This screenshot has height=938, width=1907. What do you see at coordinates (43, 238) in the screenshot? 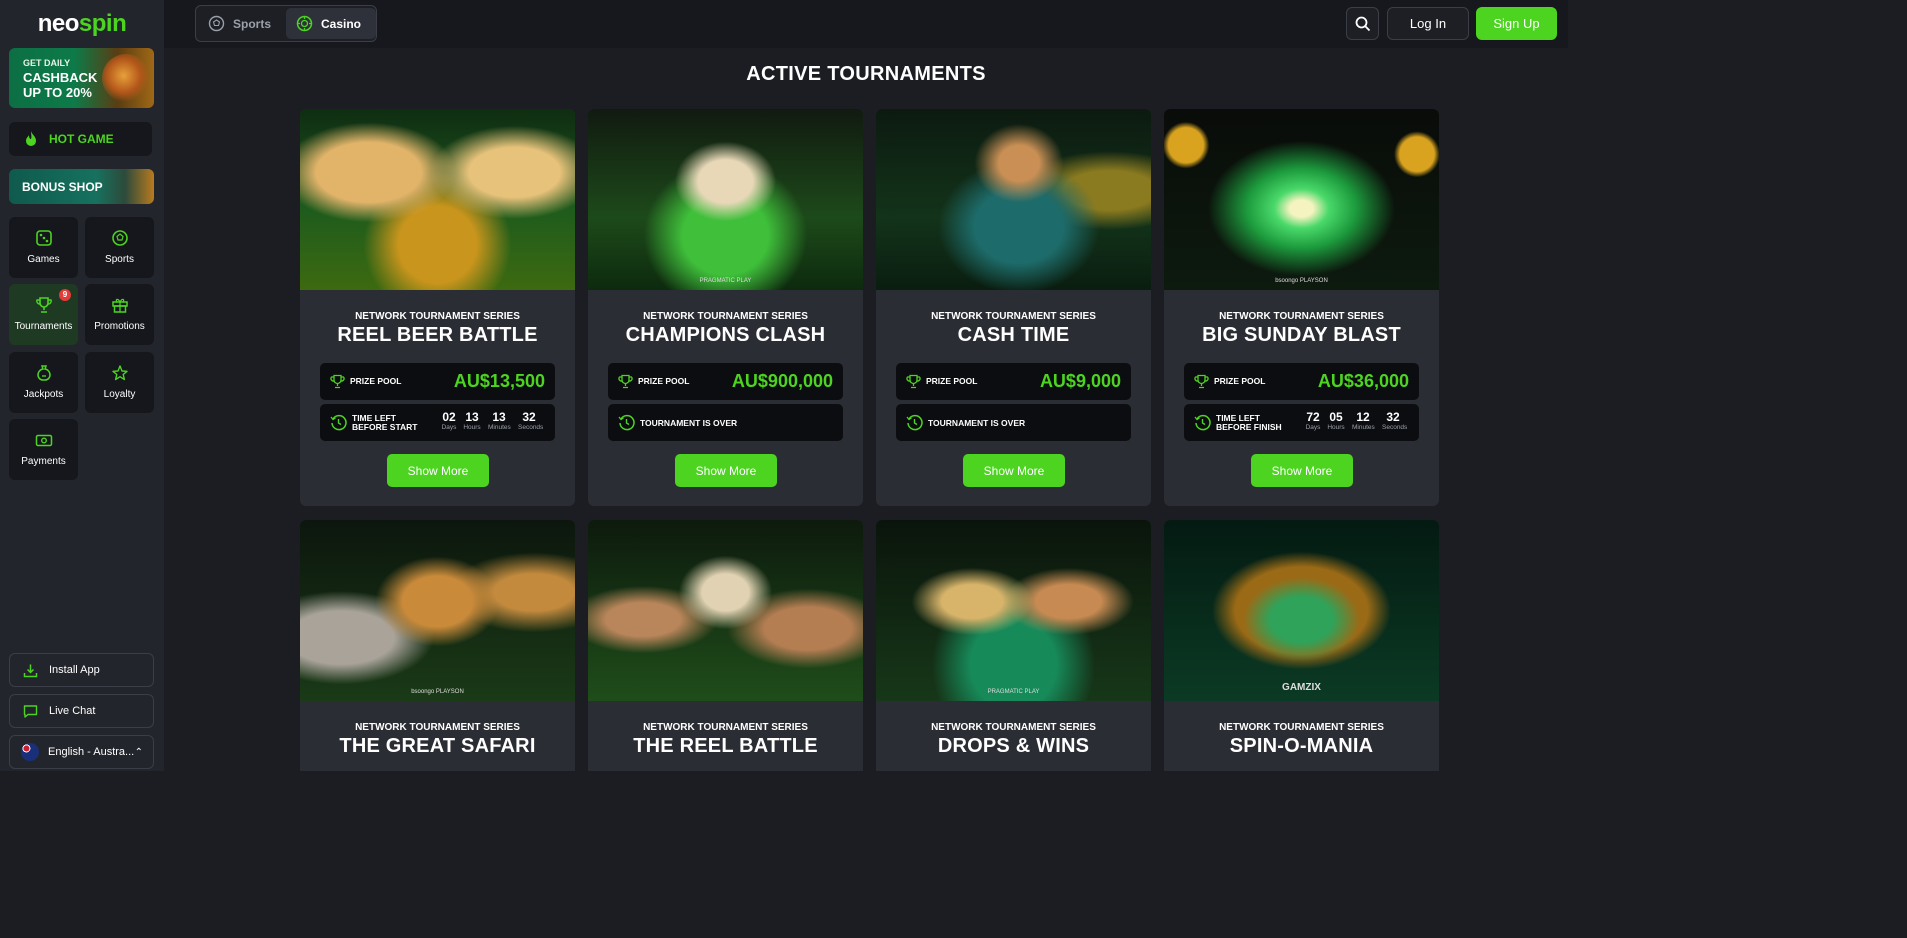
I see `dice-icon` at bounding box center [43, 238].